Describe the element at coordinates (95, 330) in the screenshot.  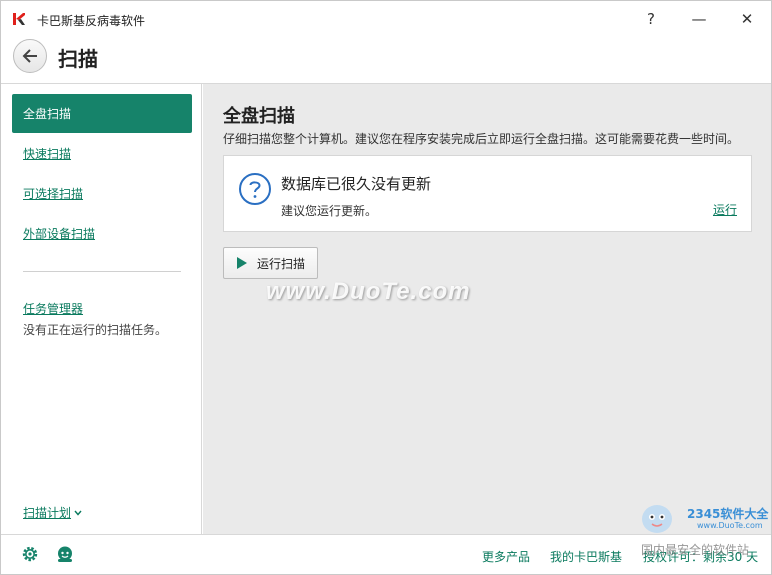
I see `task-status-text: 没有正在运行的扫描任务。` at that location.